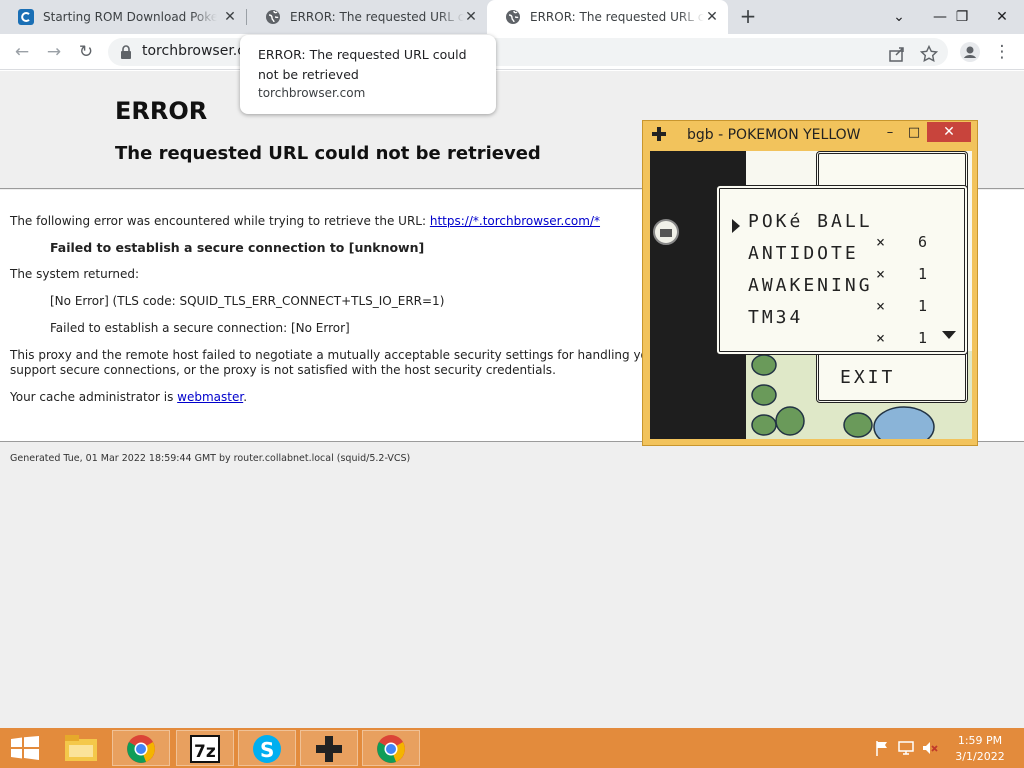 Image resolution: width=1024 pixels, height=768 pixels. I want to click on cache-admin-line: Your cache administrator is webmaster., so click(128, 397).